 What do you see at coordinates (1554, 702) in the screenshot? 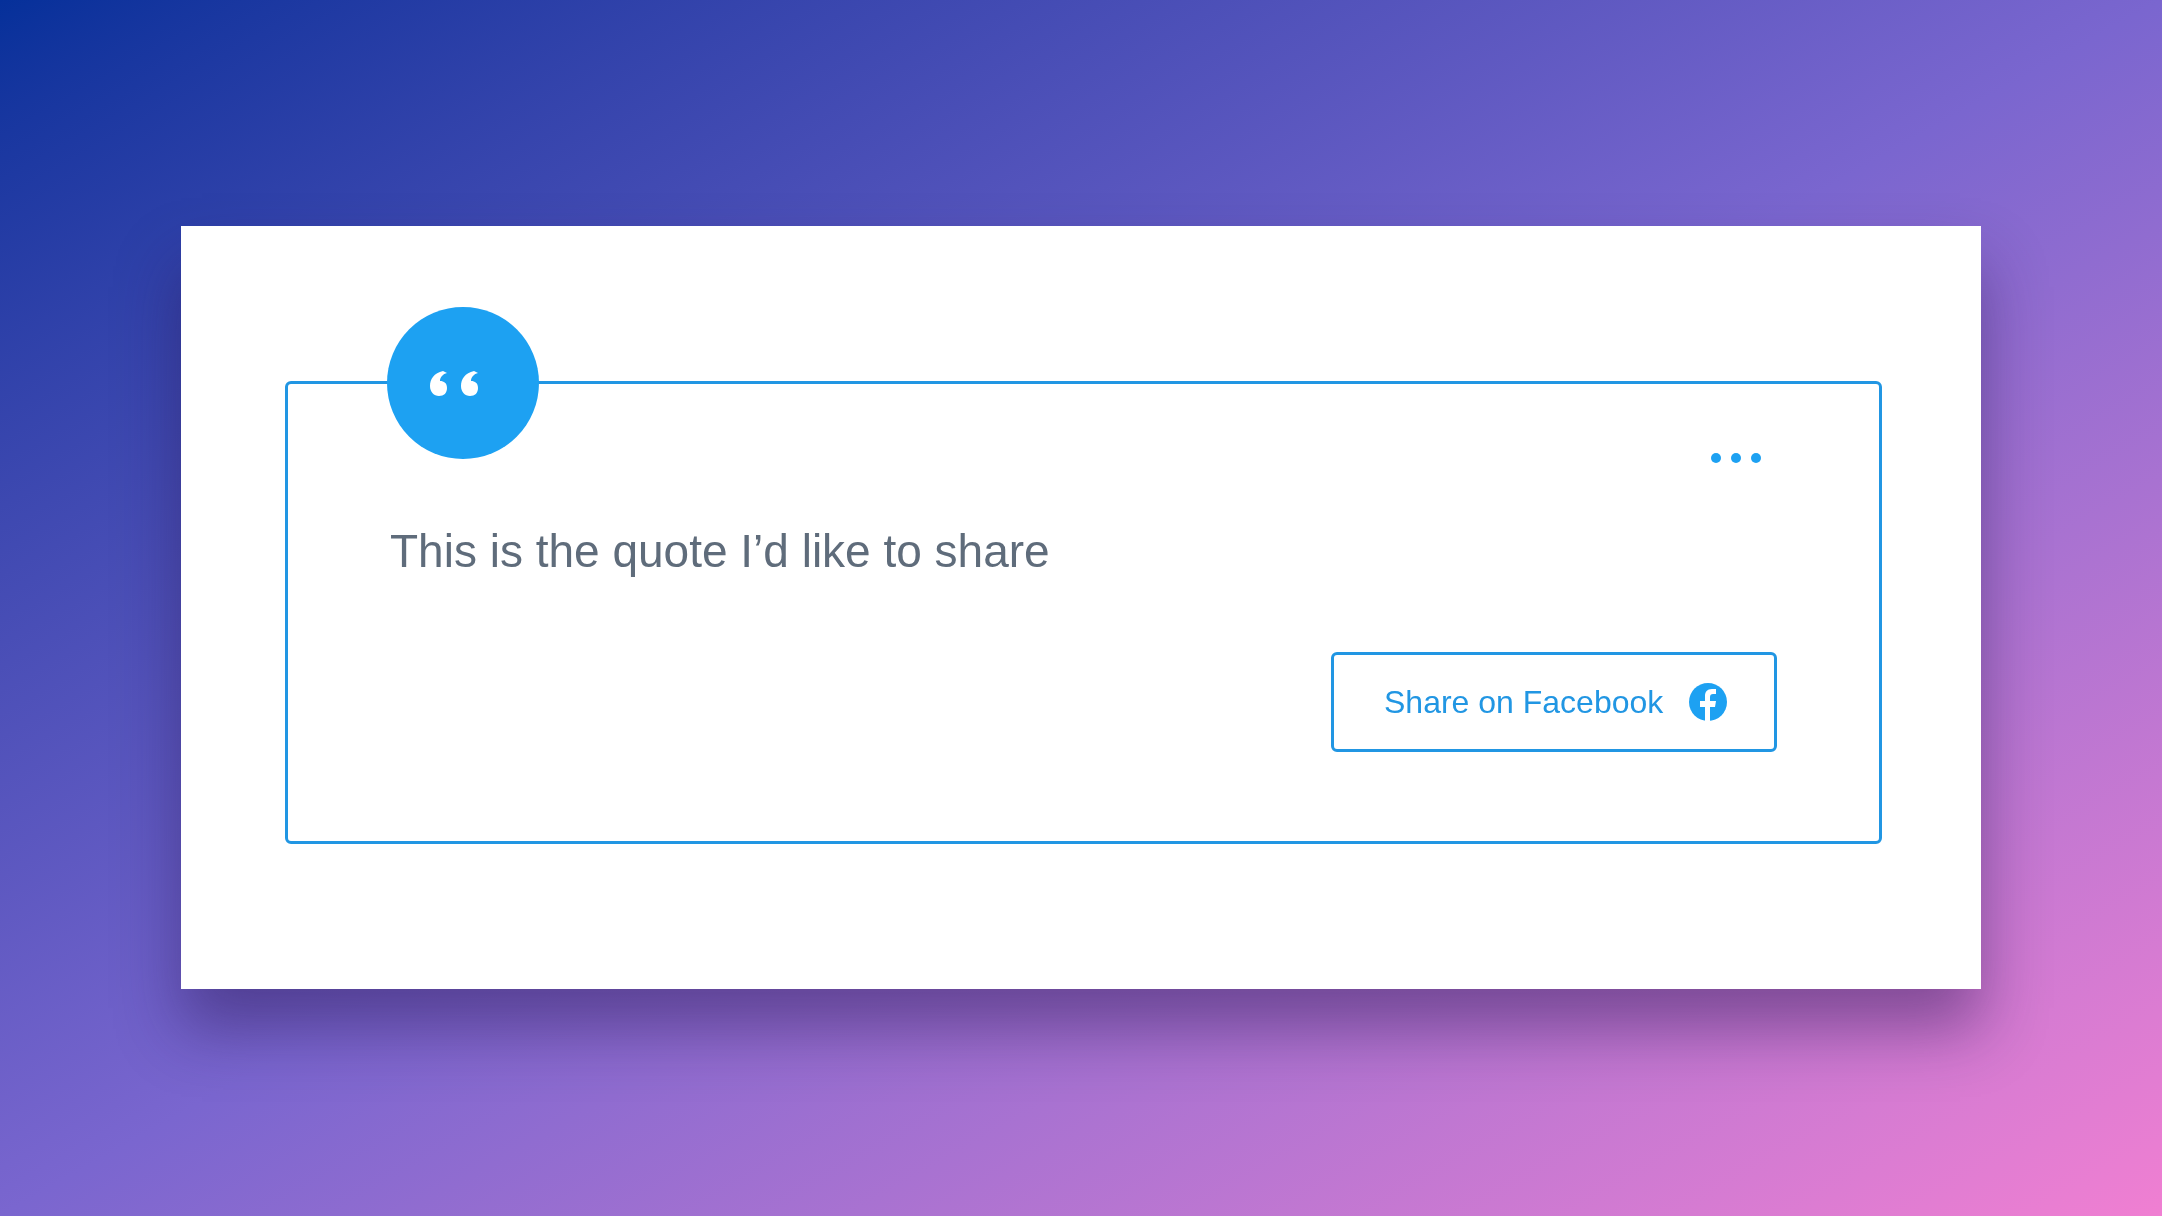
I see `share-button: Share on Facebook` at bounding box center [1554, 702].